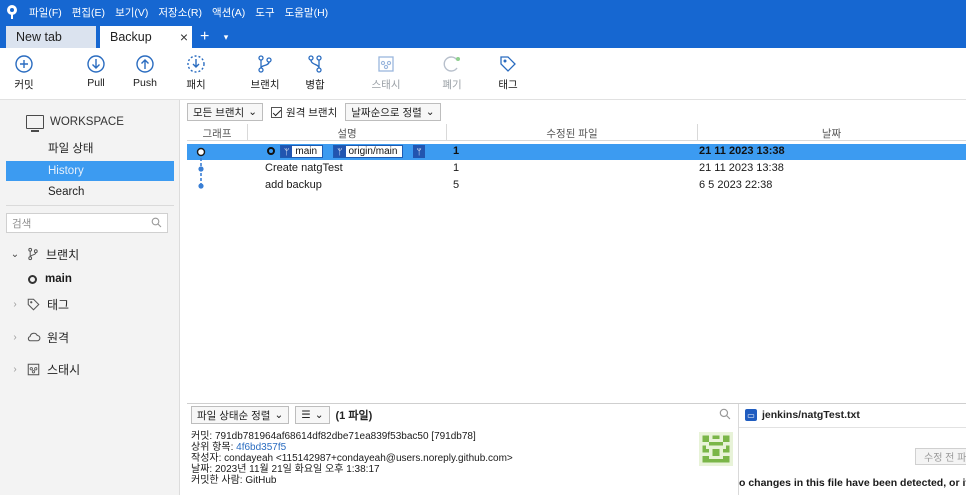 The width and height of the screenshot is (966, 495). What do you see at coordinates (32, 279) in the screenshot?
I see `current-branch-icon` at bounding box center [32, 279].